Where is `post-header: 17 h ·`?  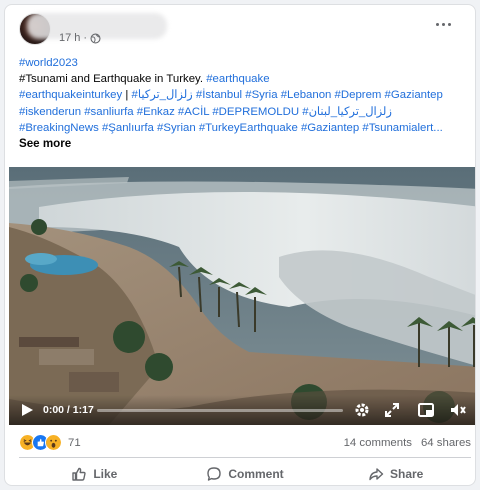 post-header: 17 h · is located at coordinates (240, 27).